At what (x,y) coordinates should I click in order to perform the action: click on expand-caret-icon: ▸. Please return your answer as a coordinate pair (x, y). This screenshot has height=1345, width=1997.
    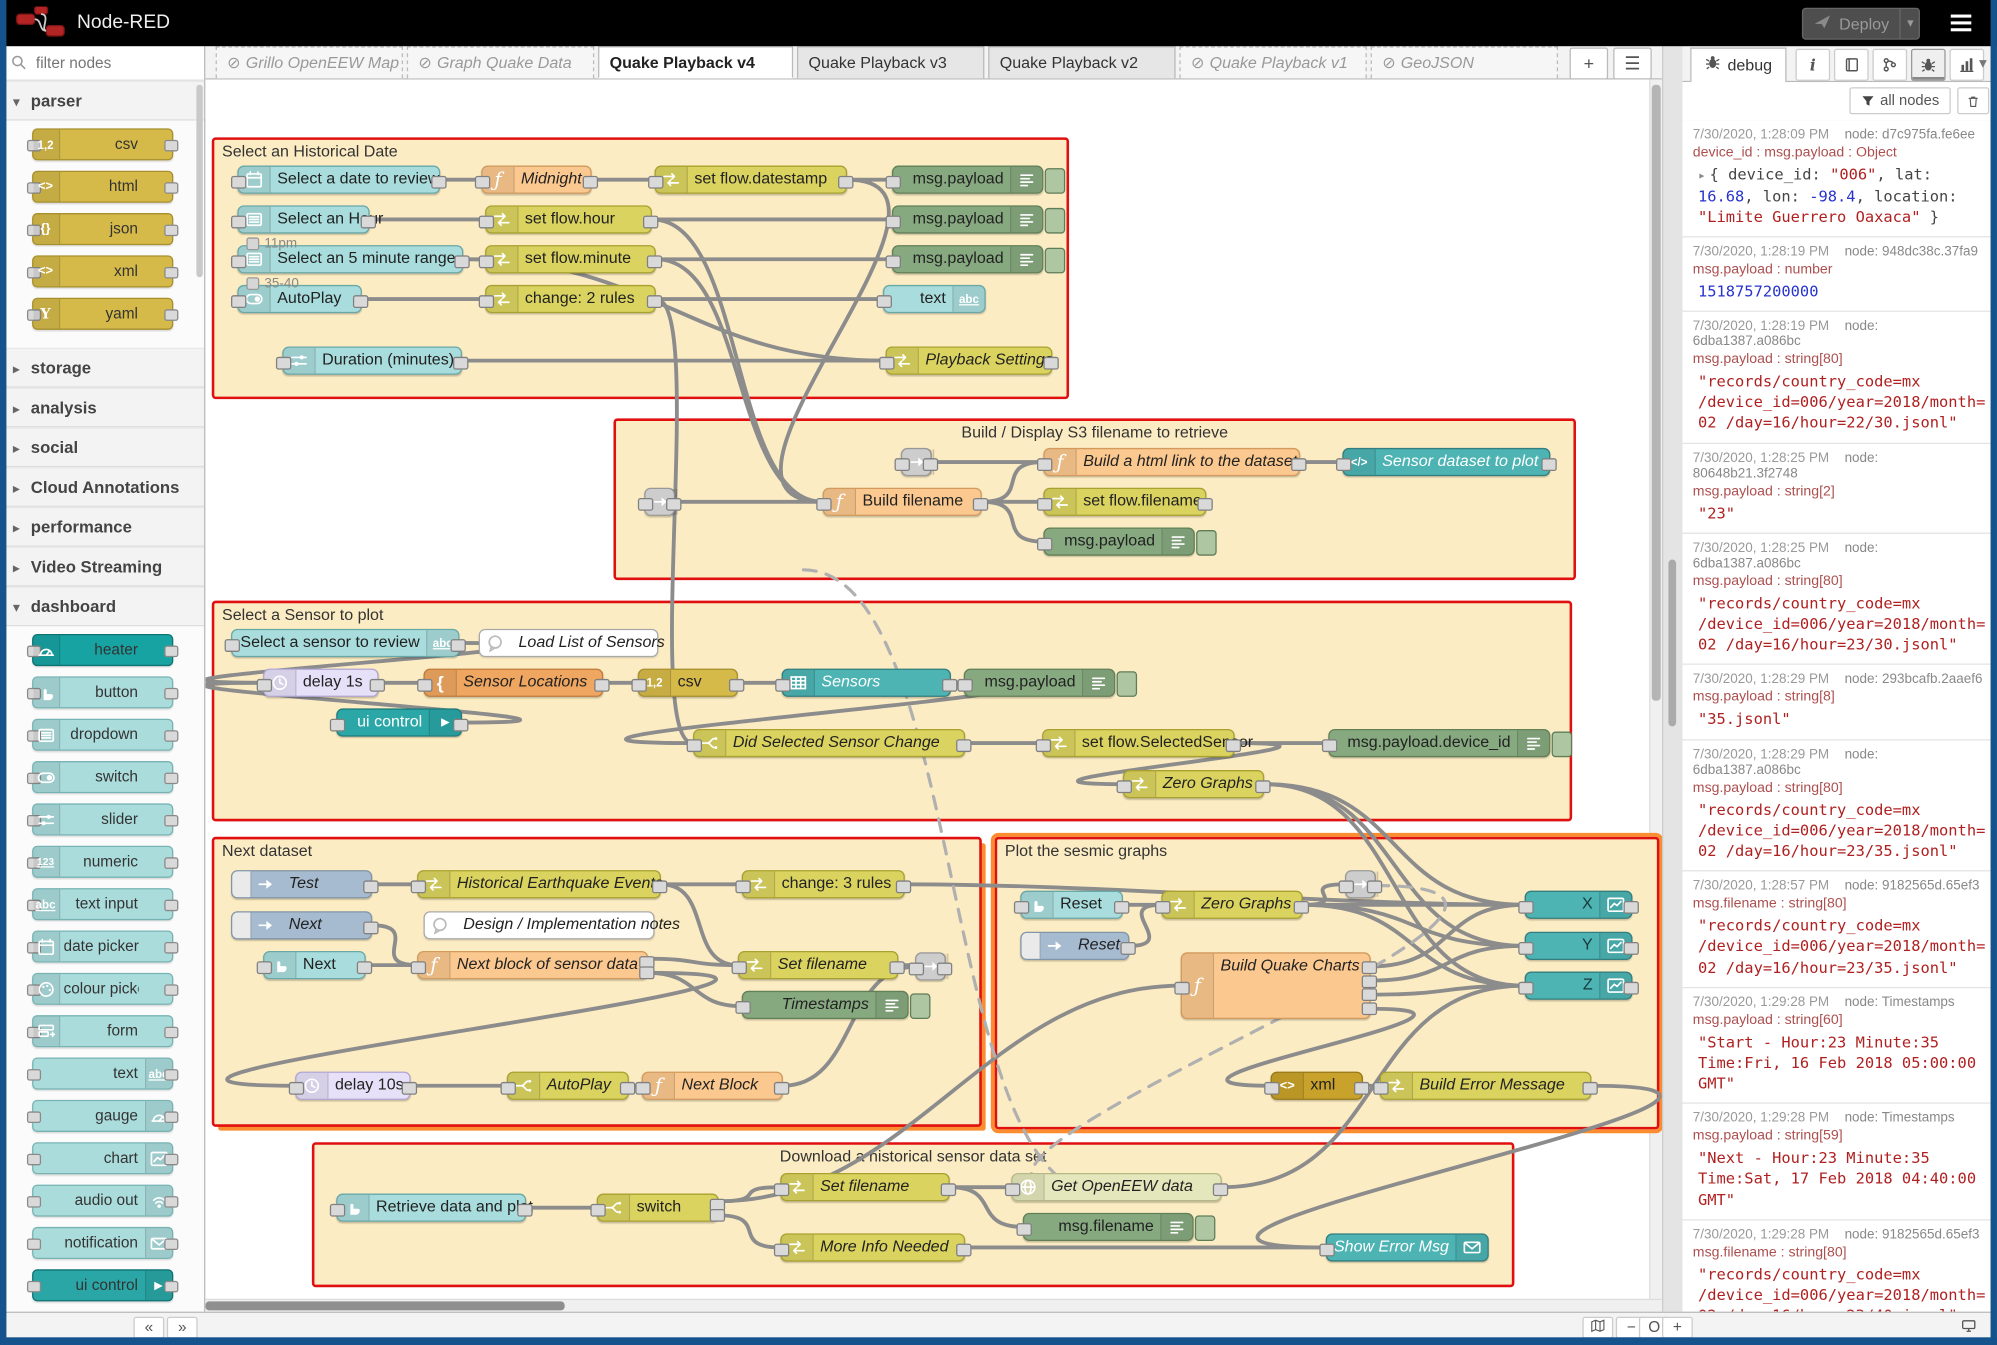
    Looking at the image, I should click on (1702, 176).